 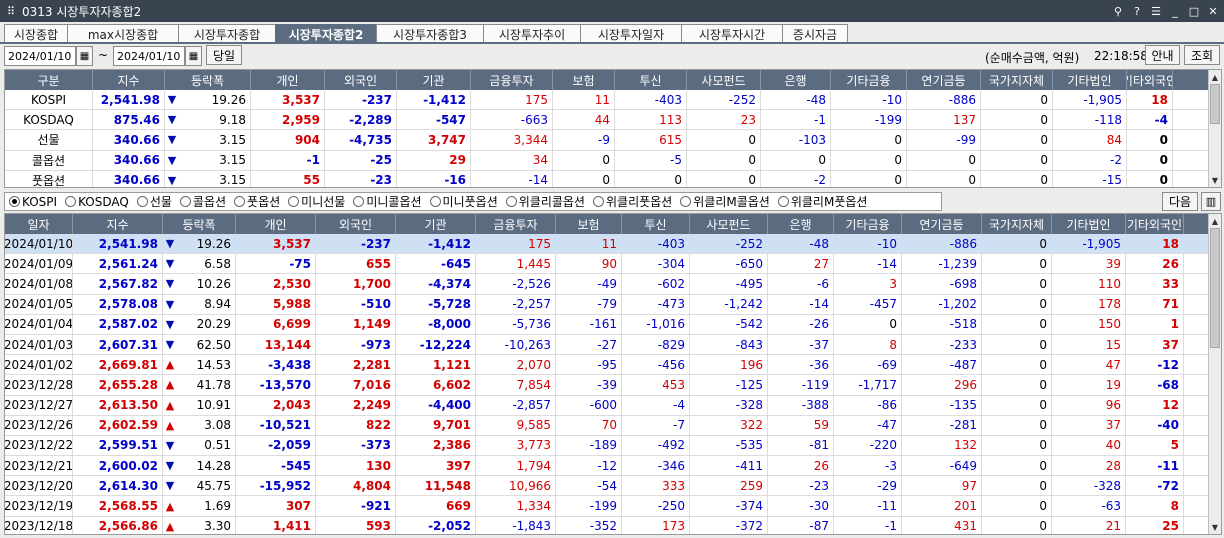 What do you see at coordinates (123, 33) in the screenshot?
I see `tab-1: max시장종합` at bounding box center [123, 33].